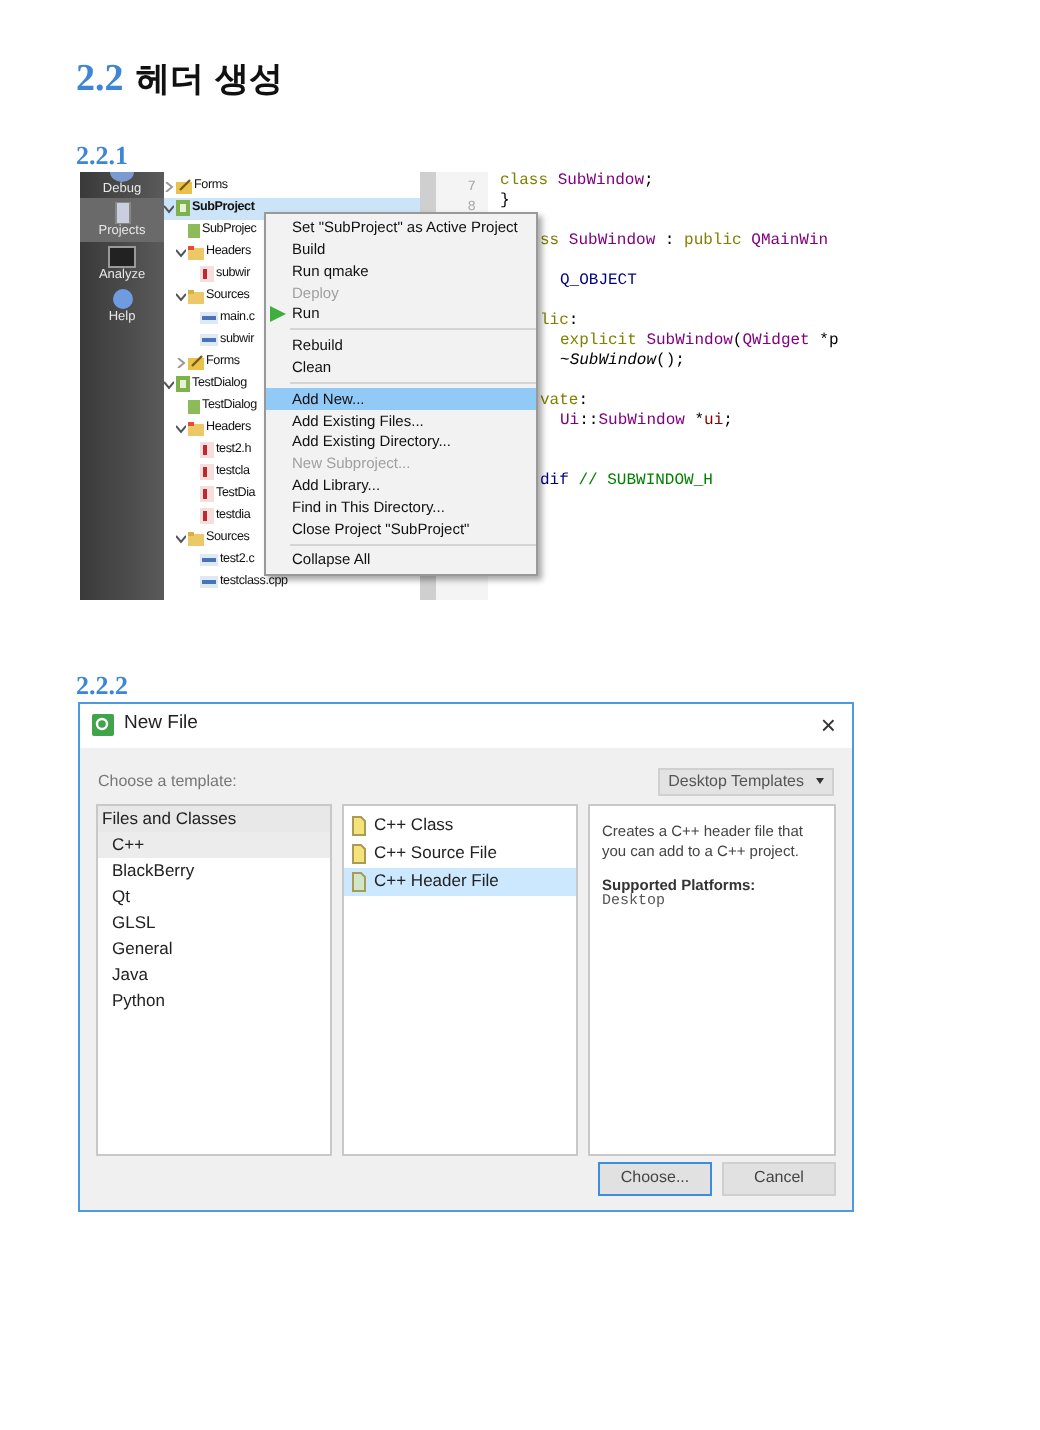 The image size is (1040, 1430). What do you see at coordinates (564, 401) in the screenshot?
I see `code-line: vate:` at bounding box center [564, 401].